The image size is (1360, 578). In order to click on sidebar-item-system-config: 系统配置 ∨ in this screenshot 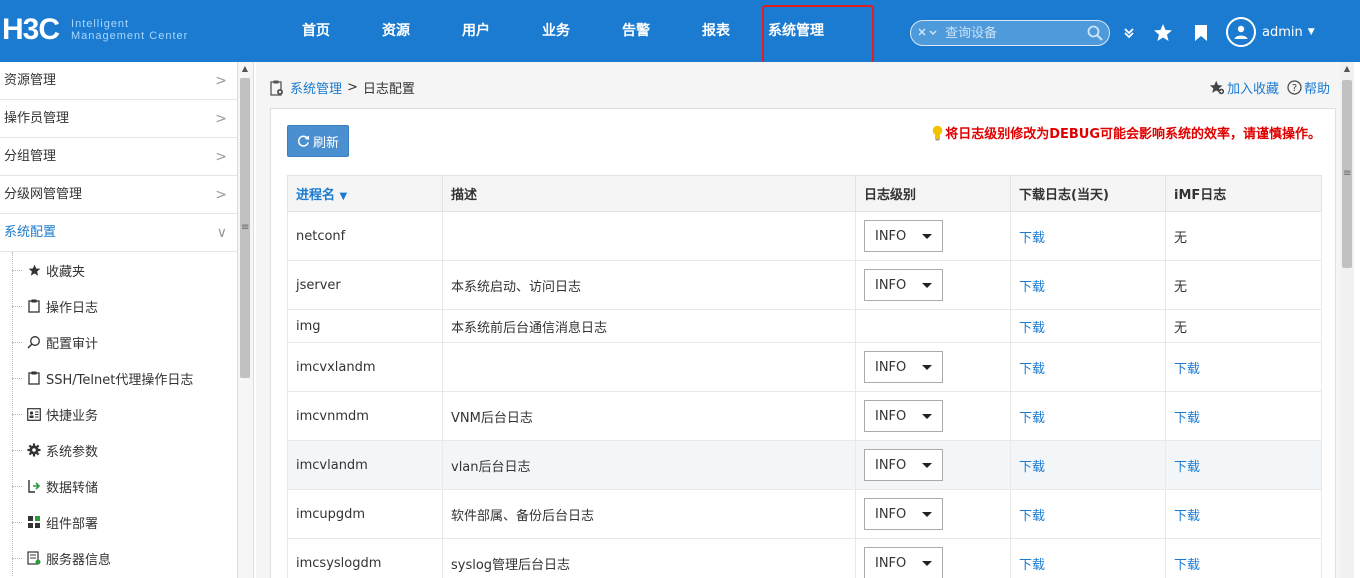, I will do `click(118, 233)`.